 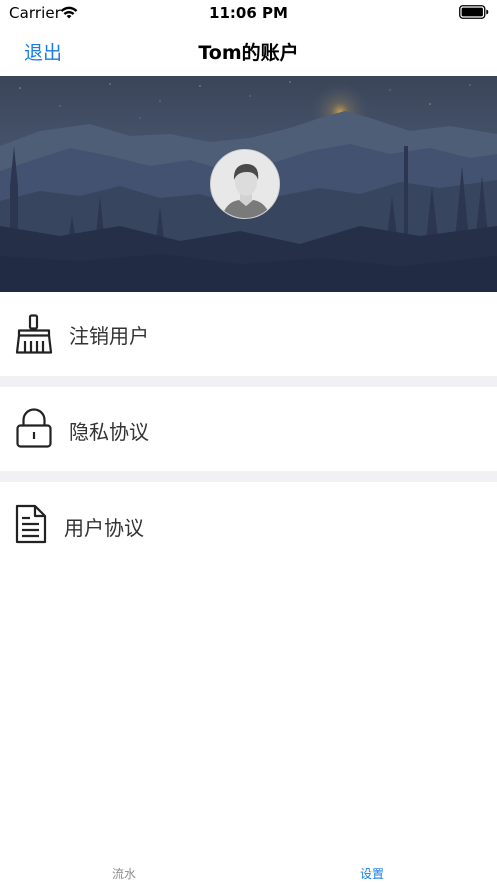 I want to click on document-icon, so click(x=31, y=524).